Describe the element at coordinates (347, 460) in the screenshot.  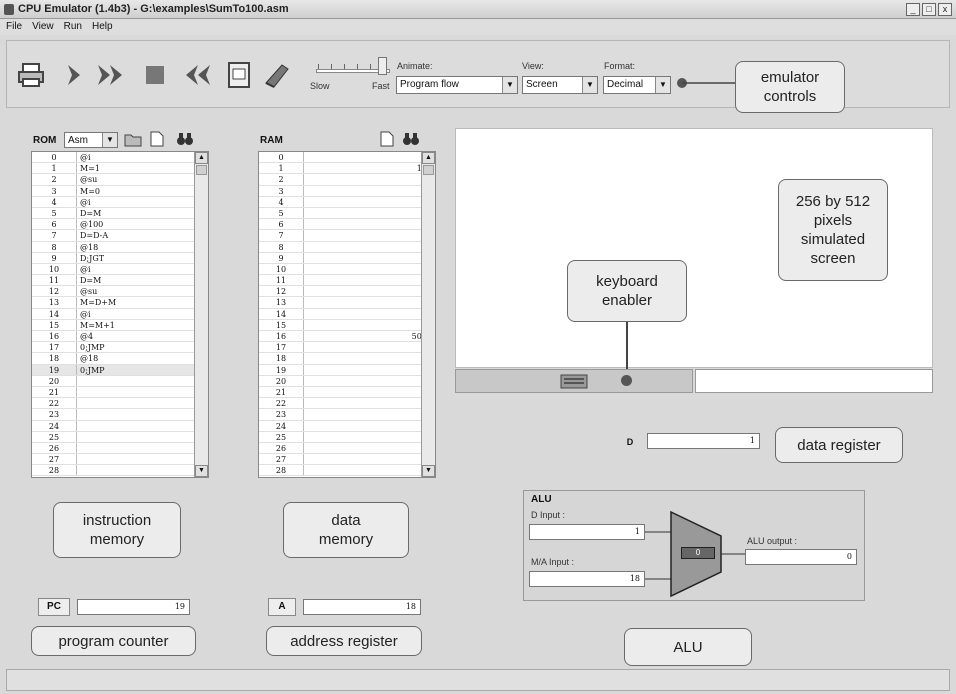
I see `ram-row: 270` at that location.